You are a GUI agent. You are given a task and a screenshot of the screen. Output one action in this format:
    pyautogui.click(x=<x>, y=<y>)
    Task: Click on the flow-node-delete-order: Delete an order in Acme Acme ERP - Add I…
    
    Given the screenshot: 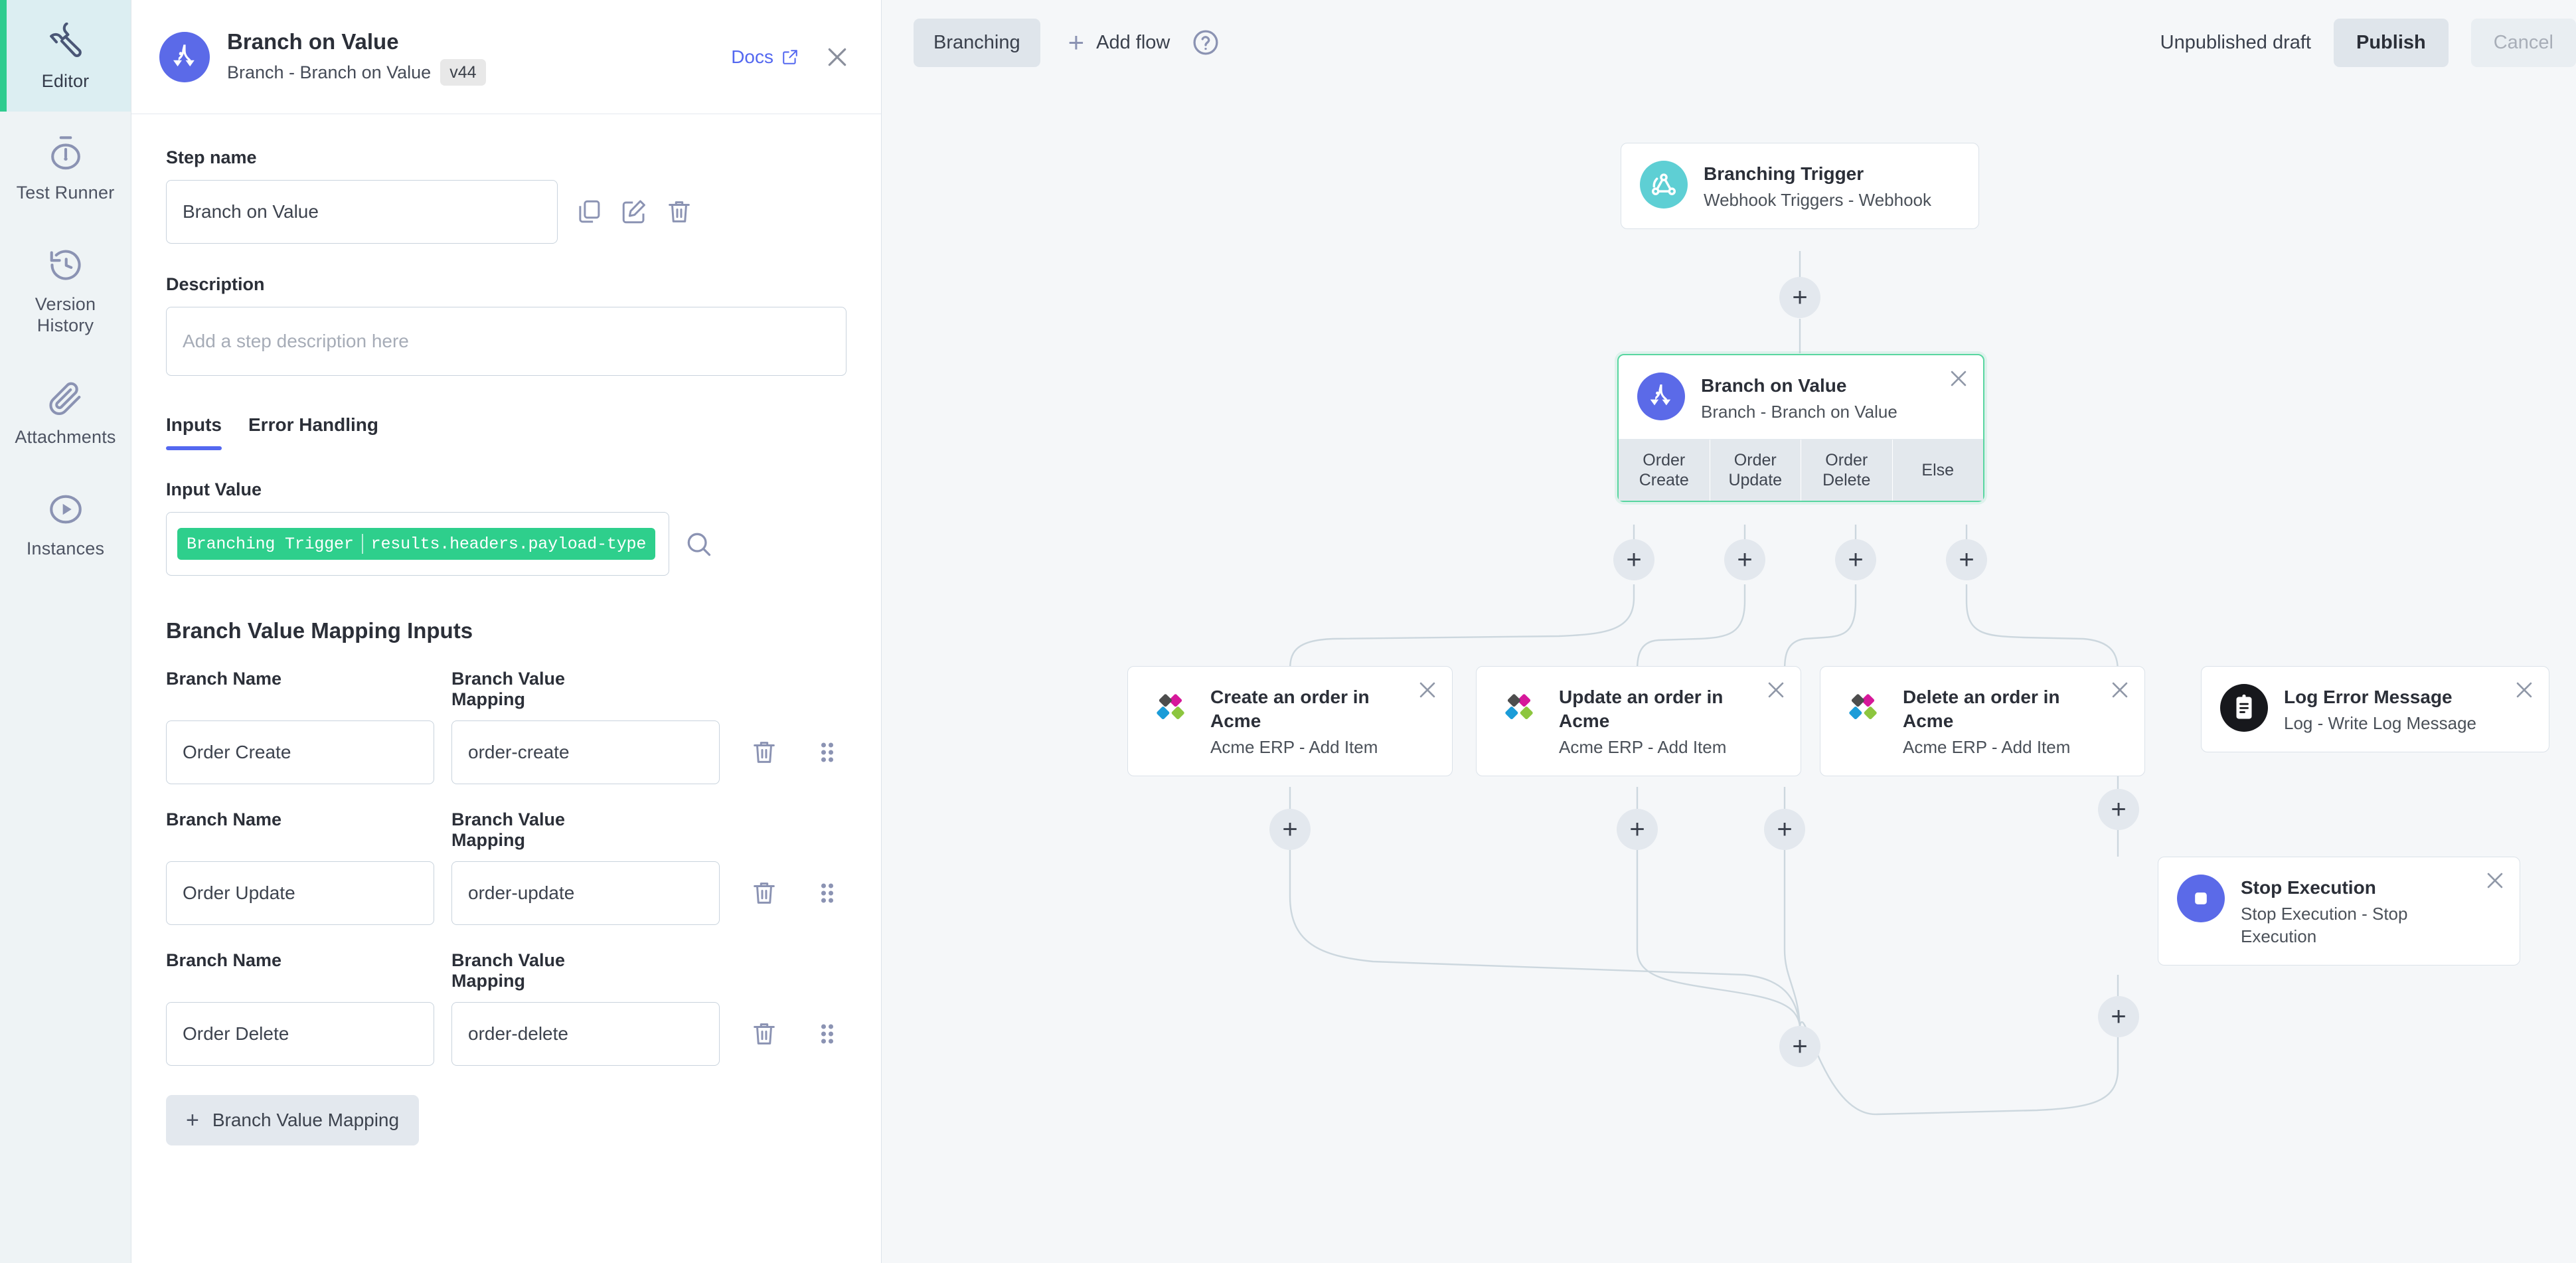 What is the action you would take?
    pyautogui.click(x=1982, y=721)
    